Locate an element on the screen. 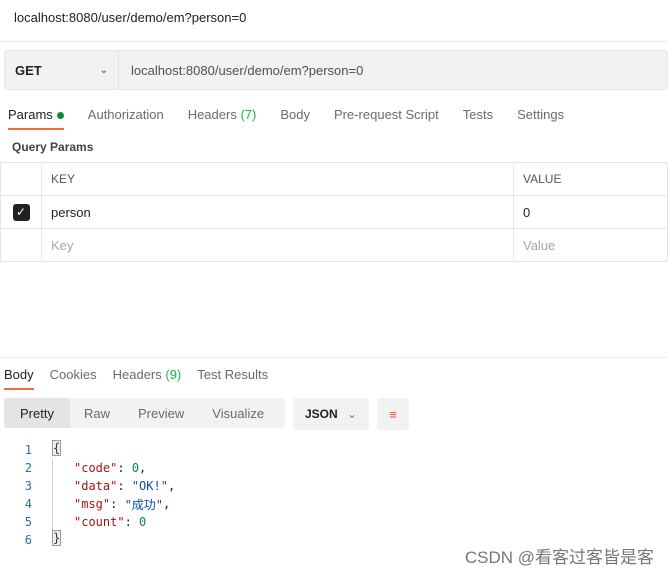 This screenshot has height=574, width=668. table-row-empty: Key Value is located at coordinates (334, 245).